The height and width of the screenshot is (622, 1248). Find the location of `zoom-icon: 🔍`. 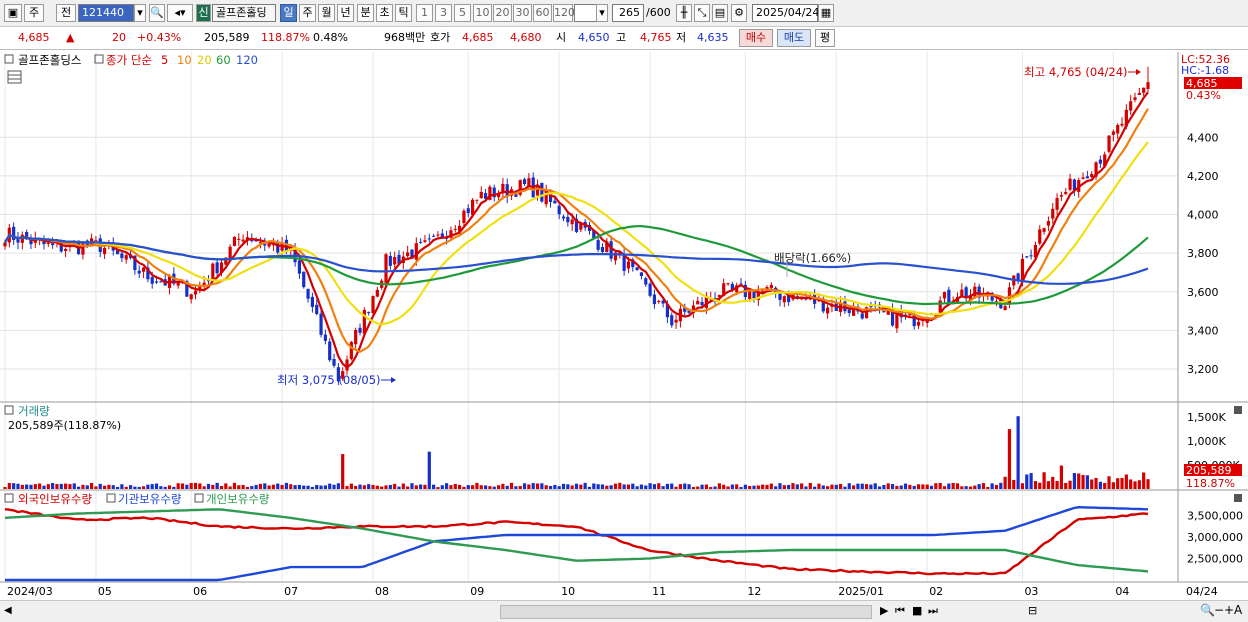

zoom-icon: 🔍 is located at coordinates (1207, 610).